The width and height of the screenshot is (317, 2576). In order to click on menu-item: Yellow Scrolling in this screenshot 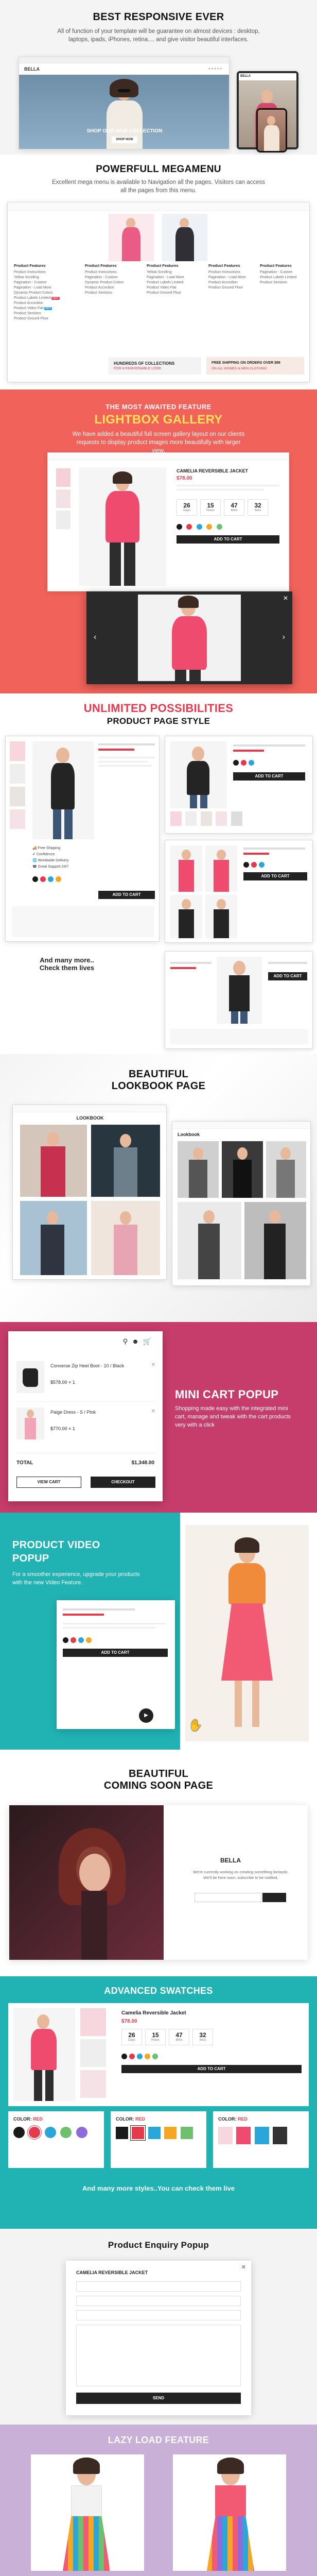, I will do `click(45, 277)`.